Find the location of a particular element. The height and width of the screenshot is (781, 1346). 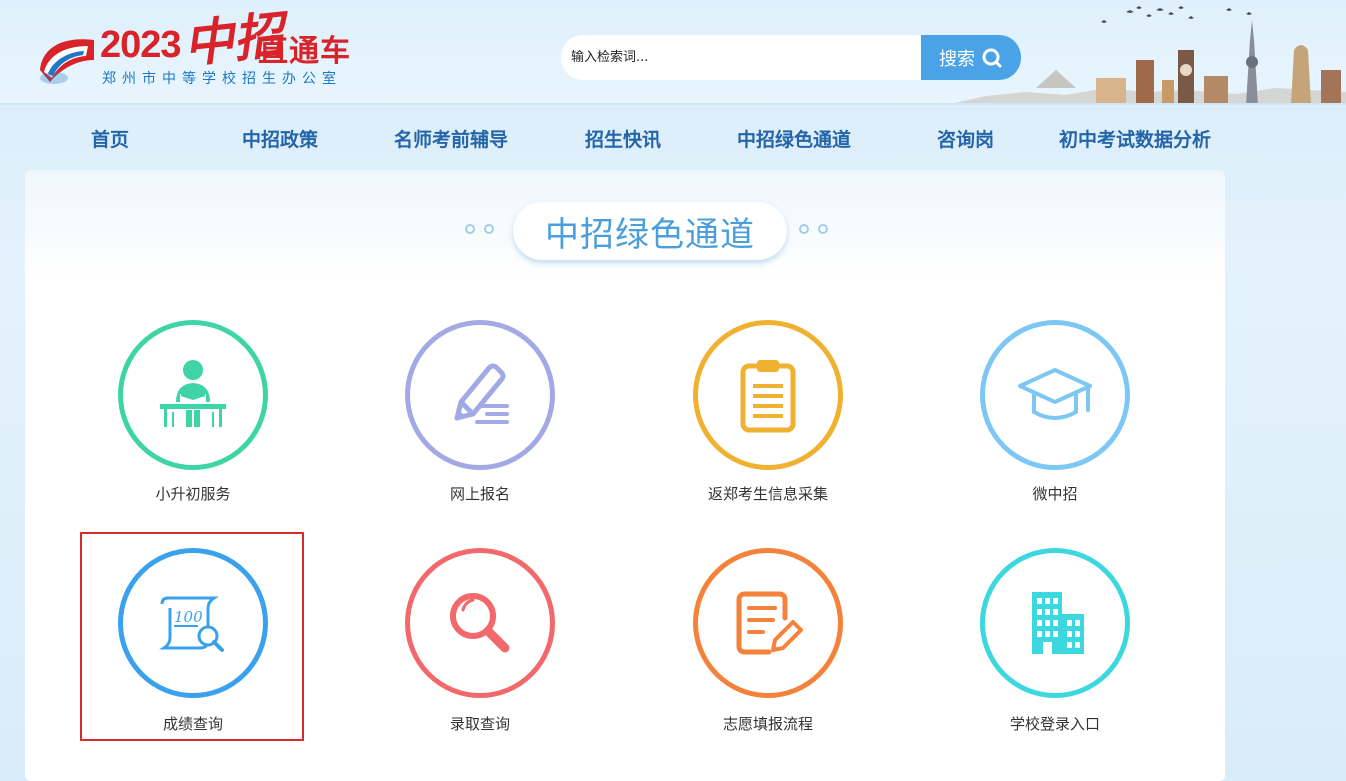

tile-volunteer-process: 志愿填报流程 is located at coordinates (767, 636).